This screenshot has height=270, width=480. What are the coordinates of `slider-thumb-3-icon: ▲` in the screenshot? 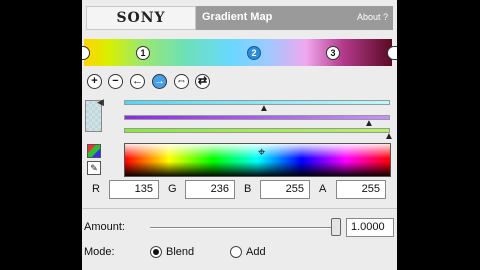 It's located at (389, 137).